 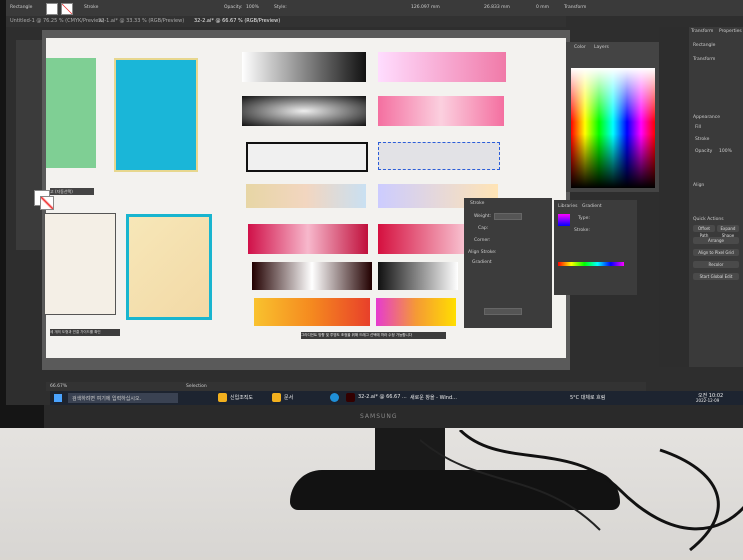 What do you see at coordinates (704, 59) in the screenshot?
I see `properties-transform-heading: Transform` at bounding box center [704, 59].